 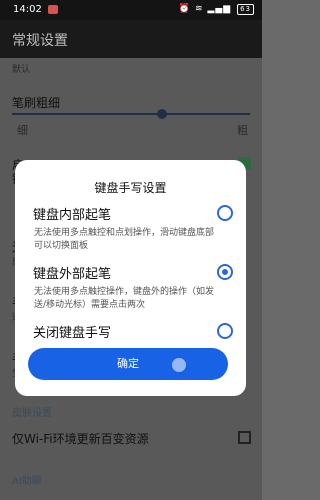 I want to click on option-inside-keyboard-radio, so click(x=225, y=213).